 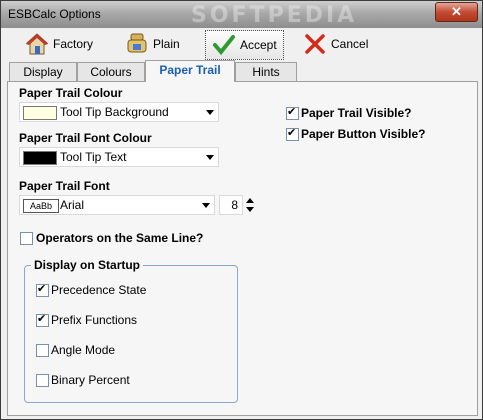 I want to click on paper-trail-font-colour-select: Tool Tip Text, so click(x=119, y=157).